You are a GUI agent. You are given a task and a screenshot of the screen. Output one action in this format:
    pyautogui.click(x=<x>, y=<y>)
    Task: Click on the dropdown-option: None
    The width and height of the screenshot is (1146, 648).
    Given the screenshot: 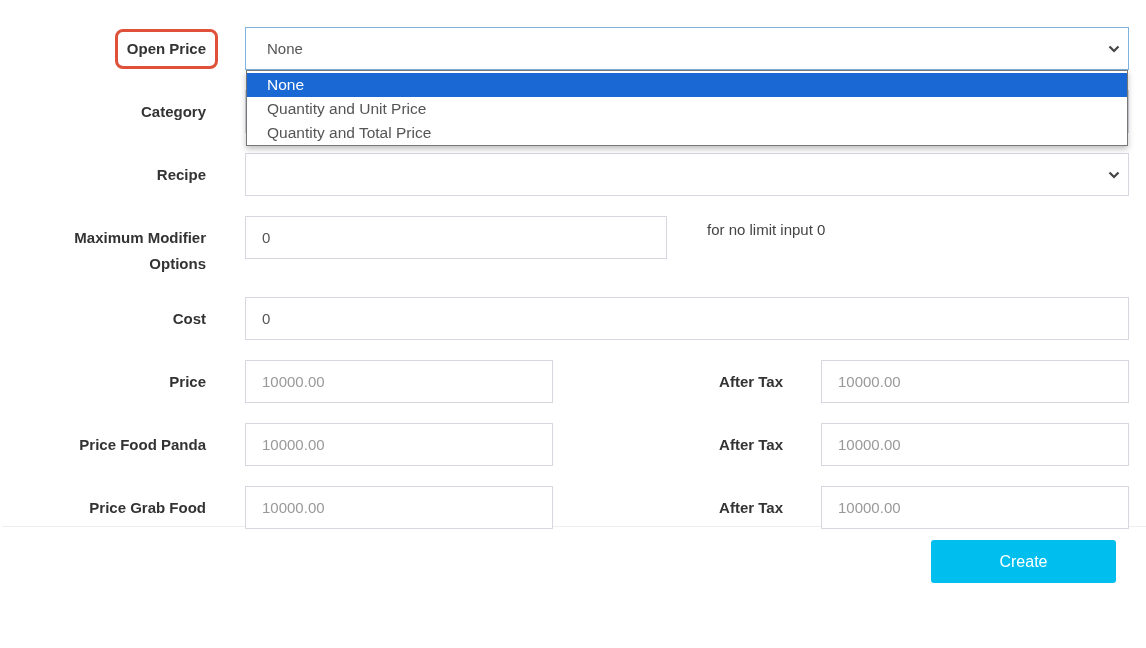 What is the action you would take?
    pyautogui.click(x=687, y=85)
    